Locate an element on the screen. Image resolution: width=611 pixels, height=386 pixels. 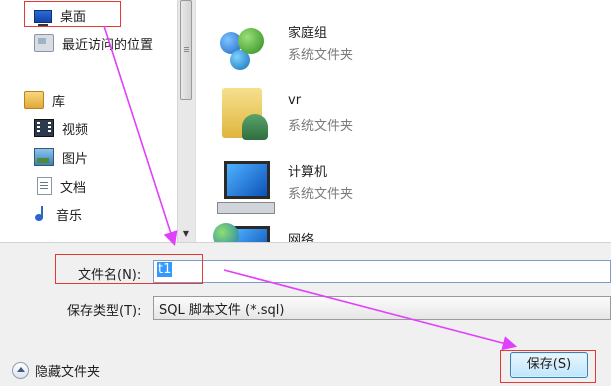
library-icon is located at coordinates (34, 100).